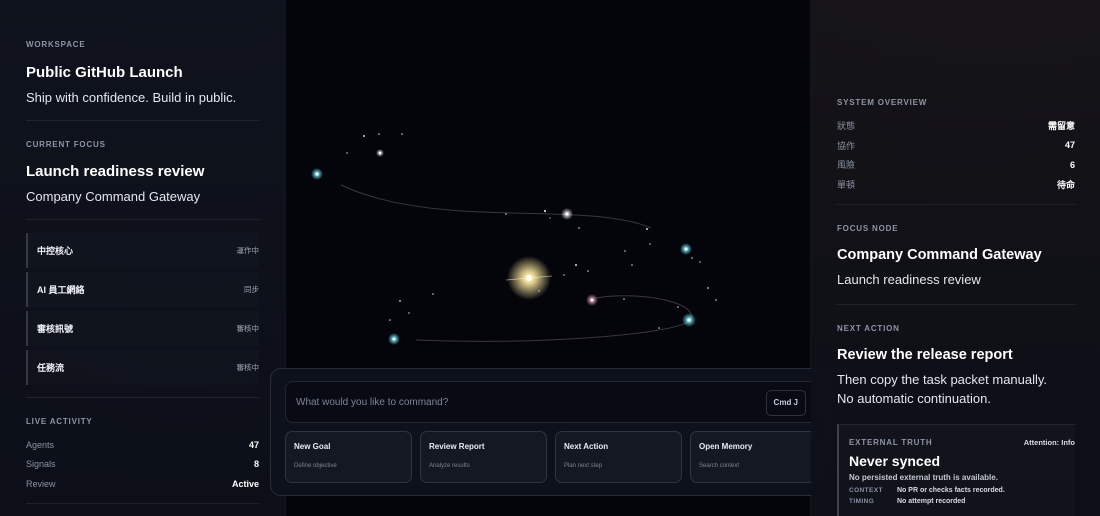  What do you see at coordinates (1072, 164) in the screenshot?
I see `overview-value: 6` at bounding box center [1072, 164].